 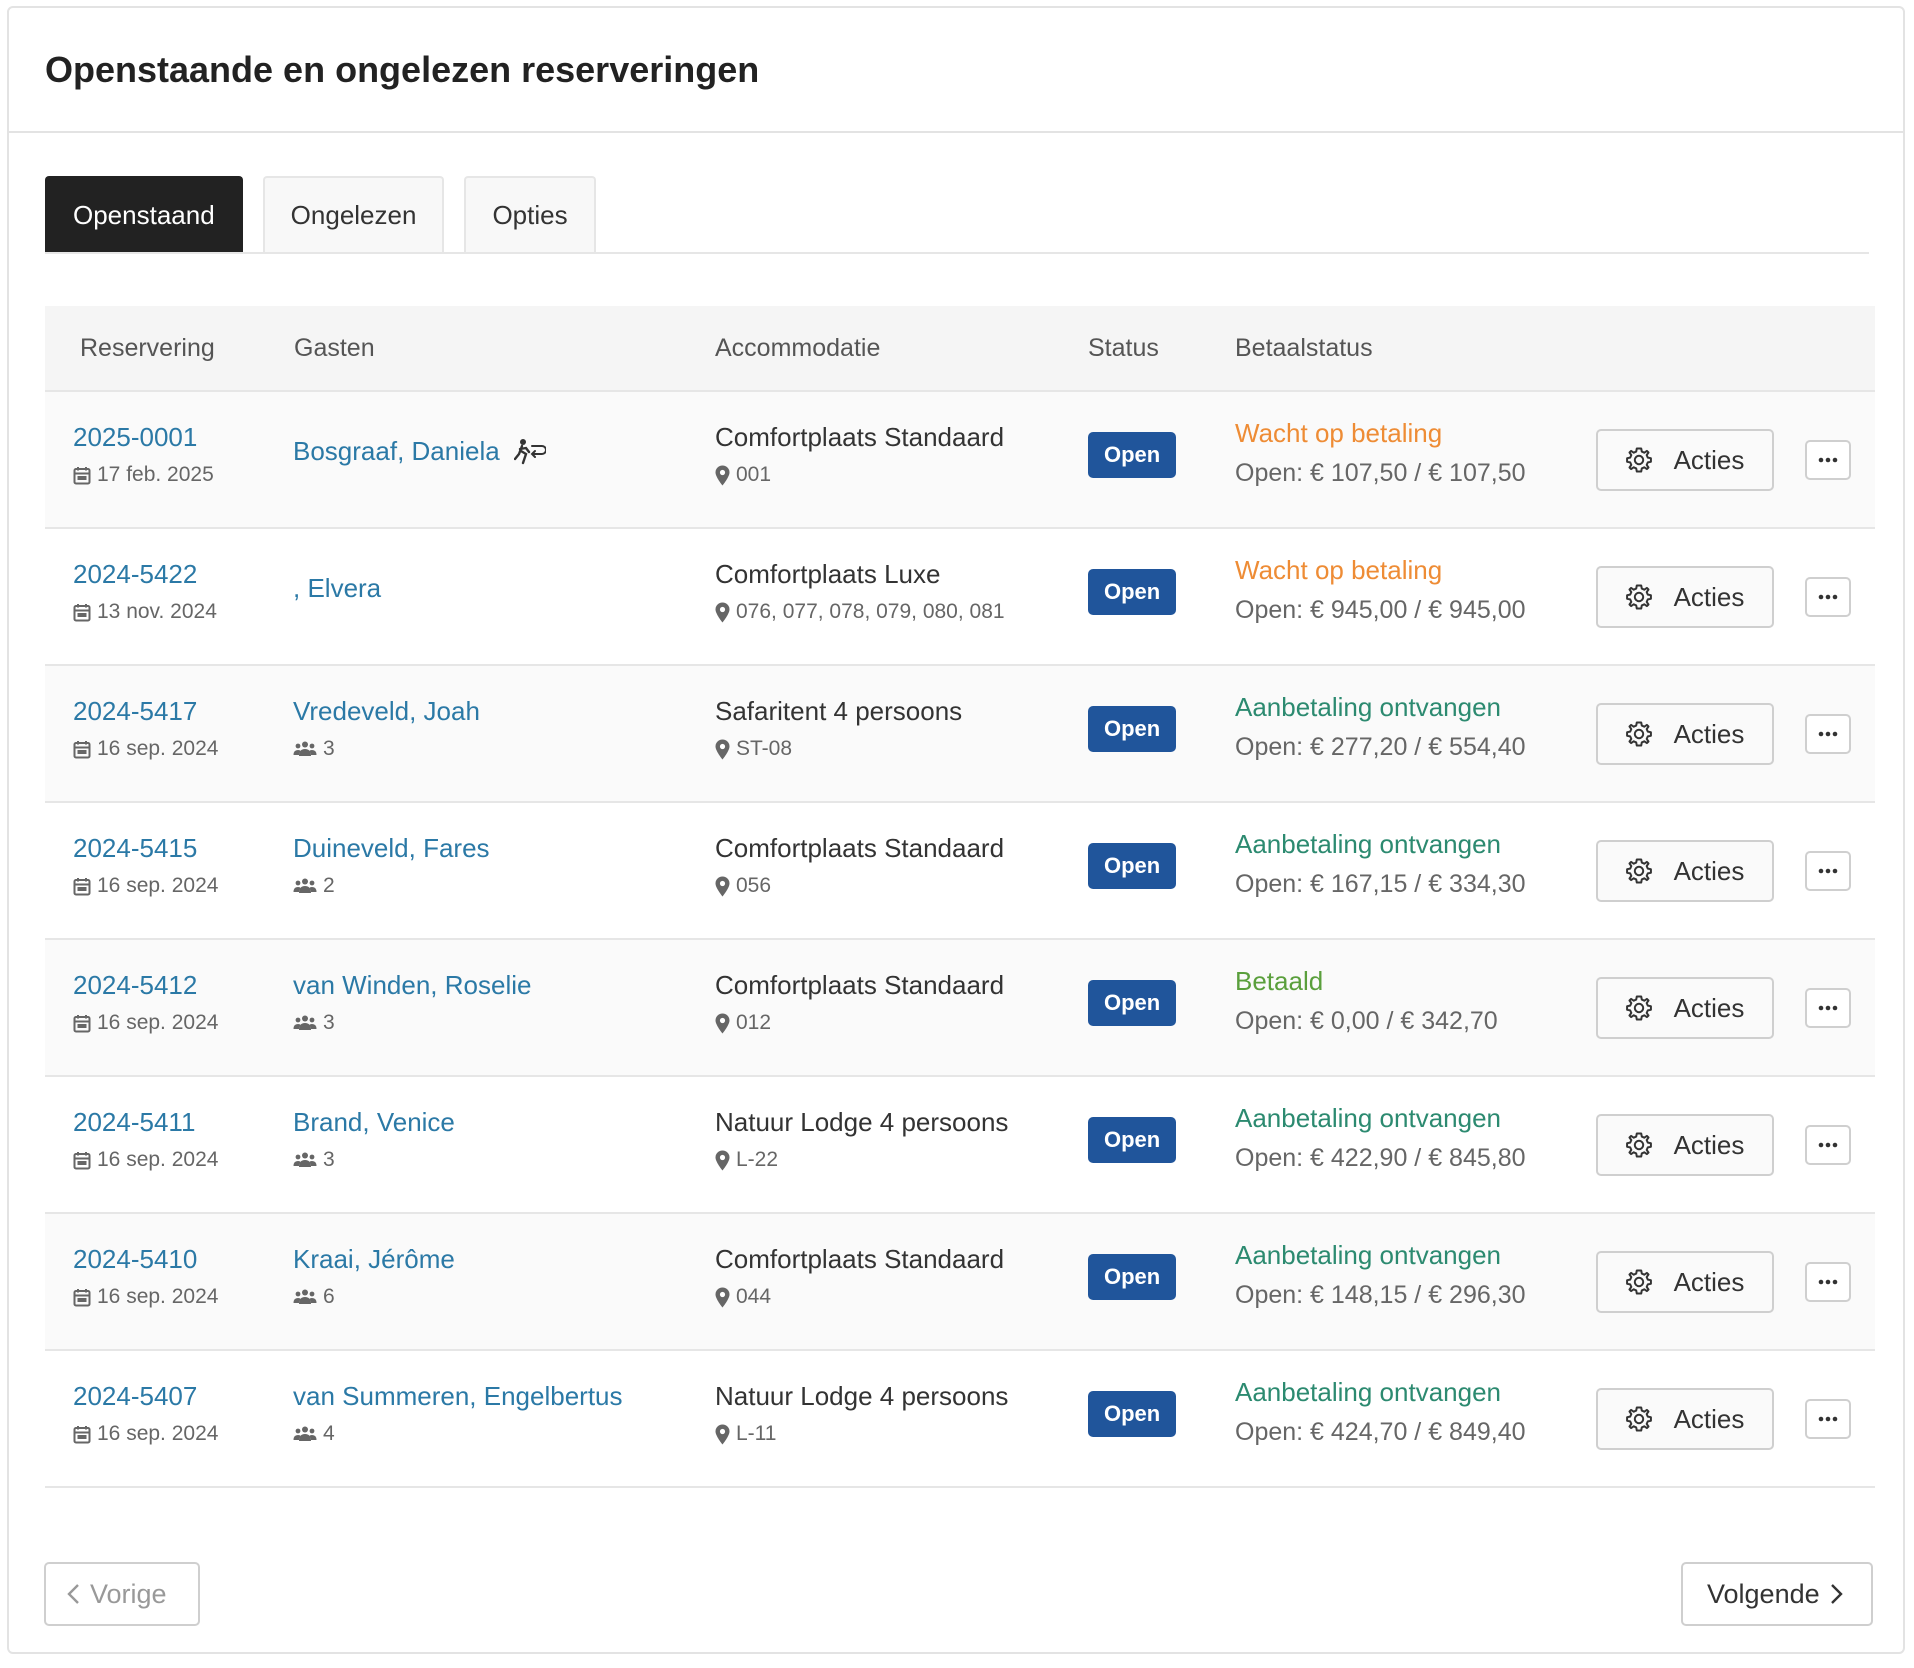 I want to click on guest-link: Bosgraaf, Daniela, so click(x=396, y=451).